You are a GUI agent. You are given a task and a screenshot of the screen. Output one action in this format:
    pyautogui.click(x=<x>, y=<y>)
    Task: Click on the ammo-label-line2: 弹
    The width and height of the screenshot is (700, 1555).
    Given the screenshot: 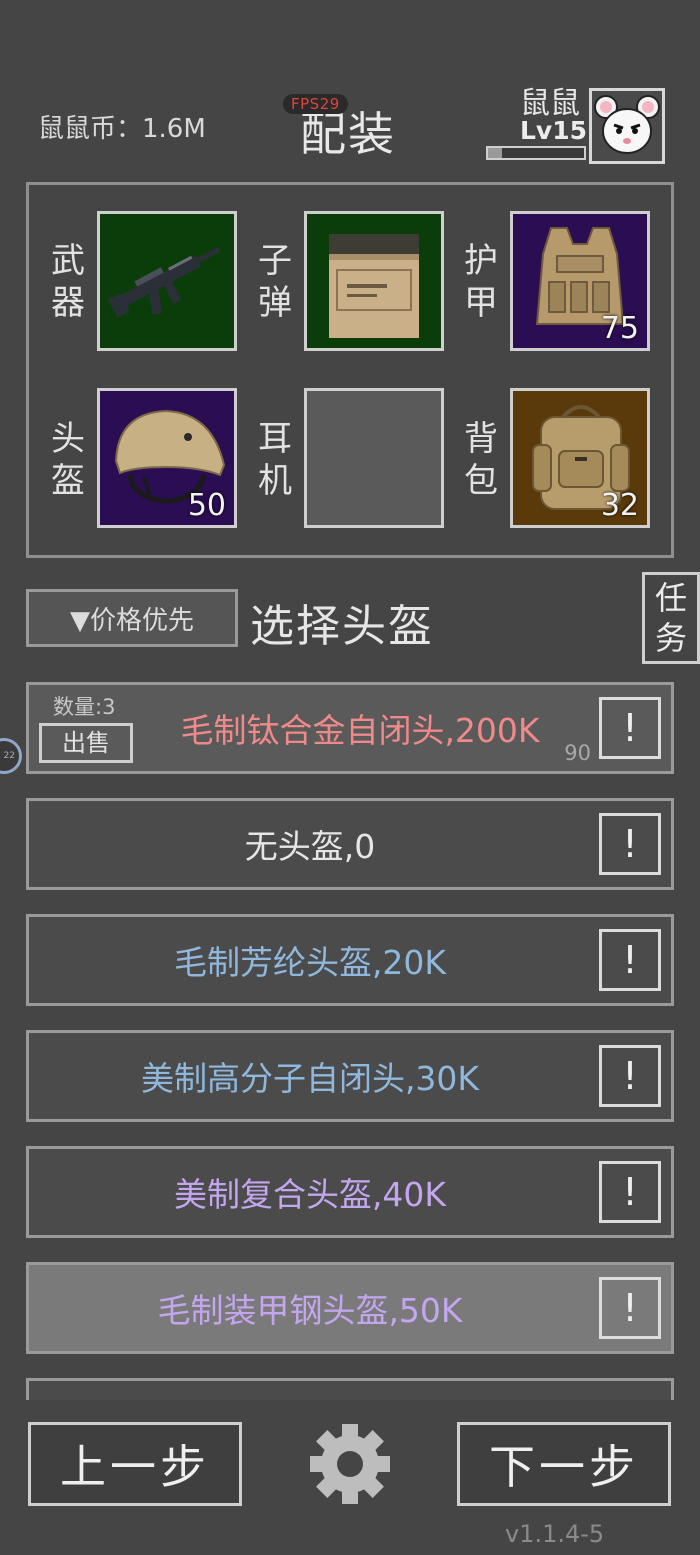 What is the action you would take?
    pyautogui.click(x=275, y=303)
    